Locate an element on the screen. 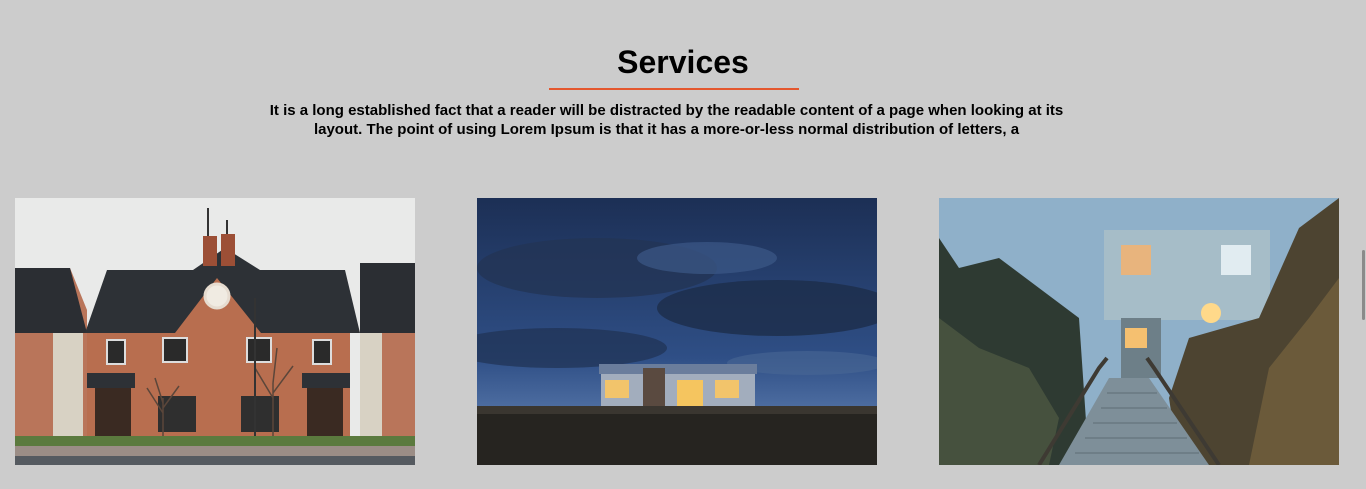 Image resolution: width=1366 pixels, height=489 pixels. title-underline is located at coordinates (674, 89).